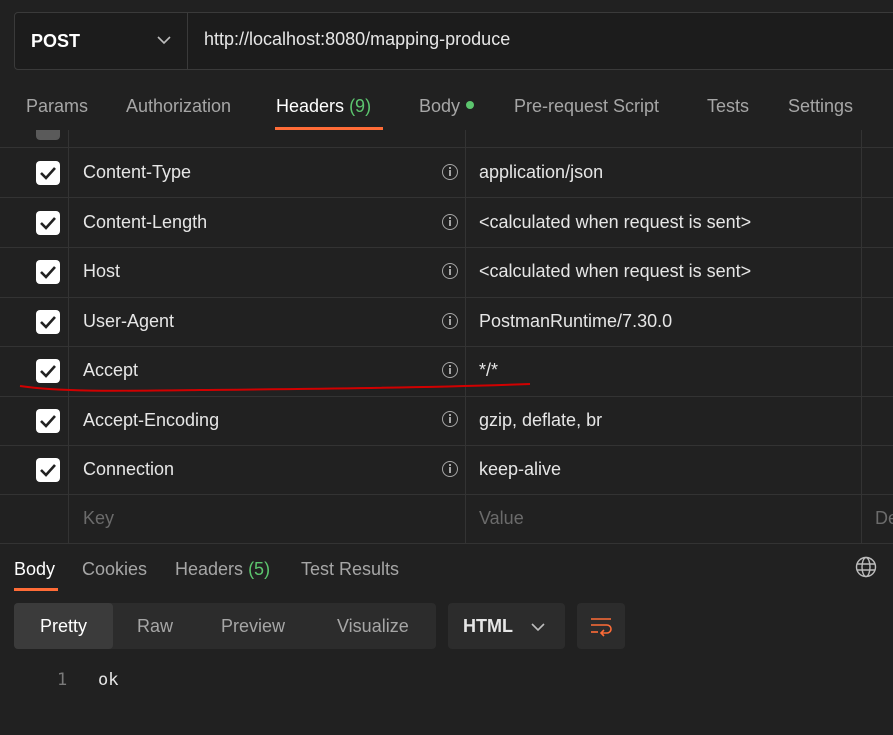  I want to click on view-mode-preview: Preview, so click(253, 626).